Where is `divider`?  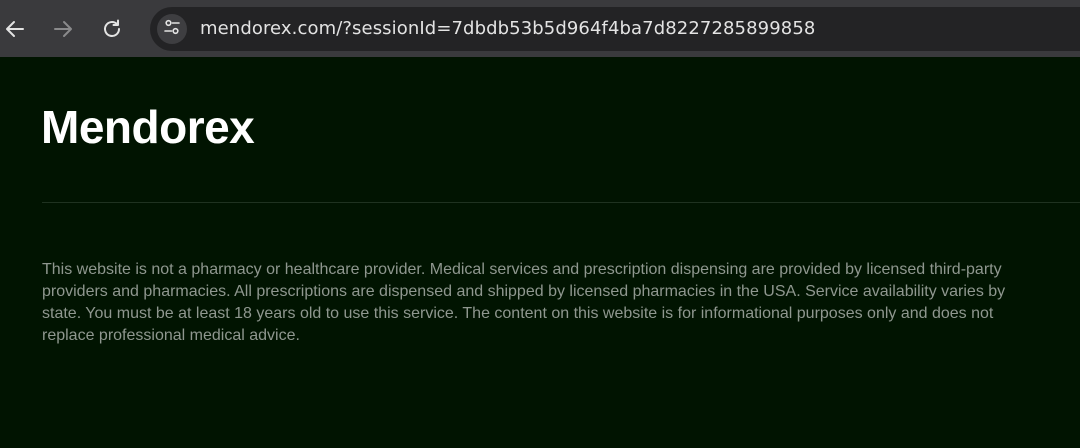 divider is located at coordinates (561, 202).